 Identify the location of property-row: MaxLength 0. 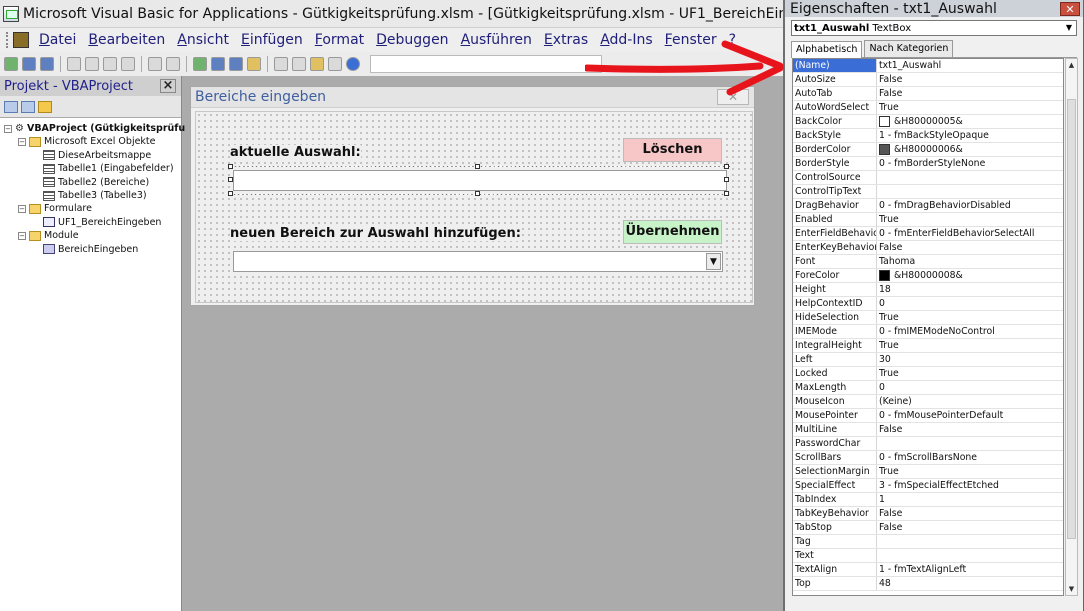
(928, 388).